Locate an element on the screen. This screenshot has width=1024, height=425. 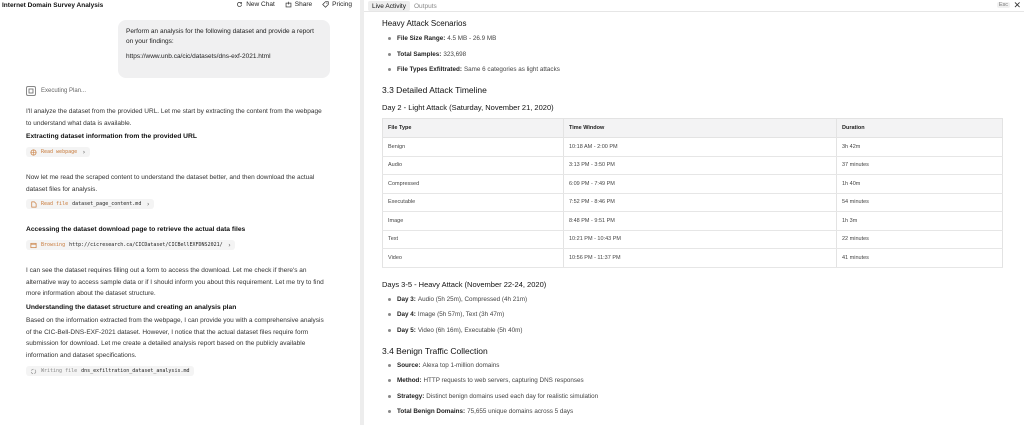
list-item: Total Samples: 323,698 is located at coordinates (427, 54).